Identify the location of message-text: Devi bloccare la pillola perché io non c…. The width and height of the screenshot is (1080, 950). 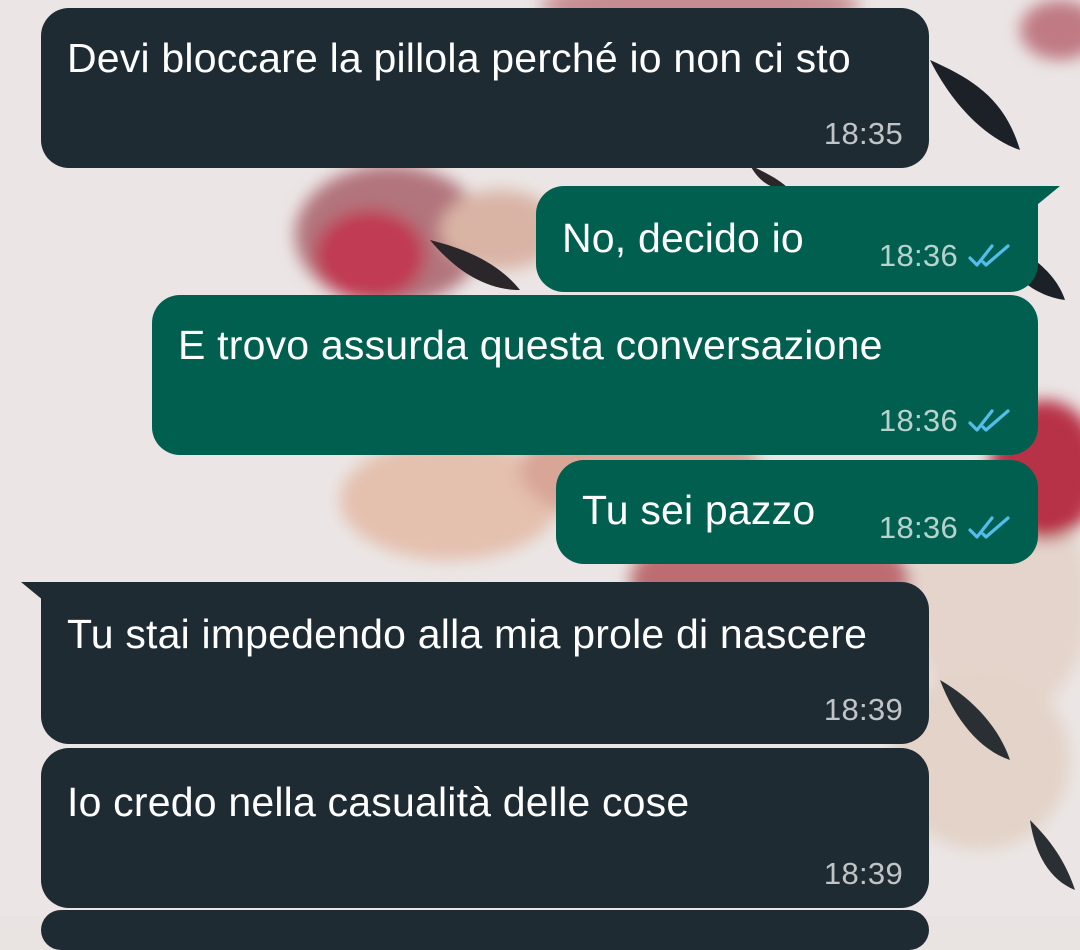
(459, 58).